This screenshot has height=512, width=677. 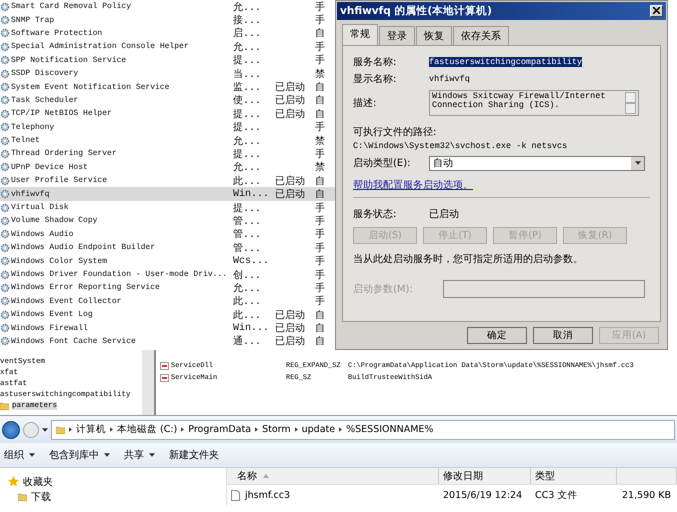 What do you see at coordinates (167, 341) in the screenshot?
I see `service-row: Windows Font Cache Service 通... 已启动 自` at bounding box center [167, 341].